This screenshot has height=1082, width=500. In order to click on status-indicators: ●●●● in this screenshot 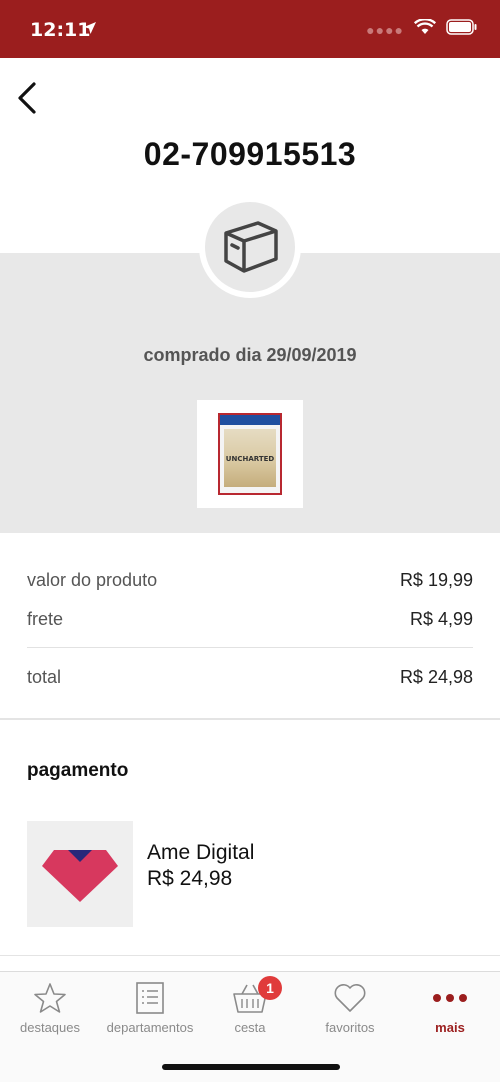, I will do `click(422, 29)`.